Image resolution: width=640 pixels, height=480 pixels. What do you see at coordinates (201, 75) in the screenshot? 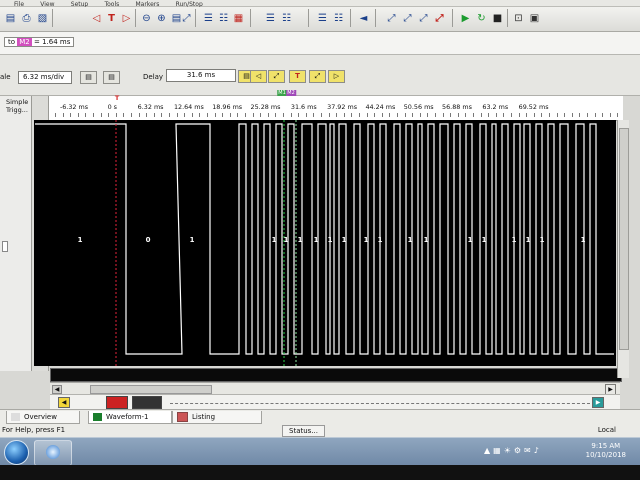
I see `delay-input: 31.6 ms` at bounding box center [201, 75].